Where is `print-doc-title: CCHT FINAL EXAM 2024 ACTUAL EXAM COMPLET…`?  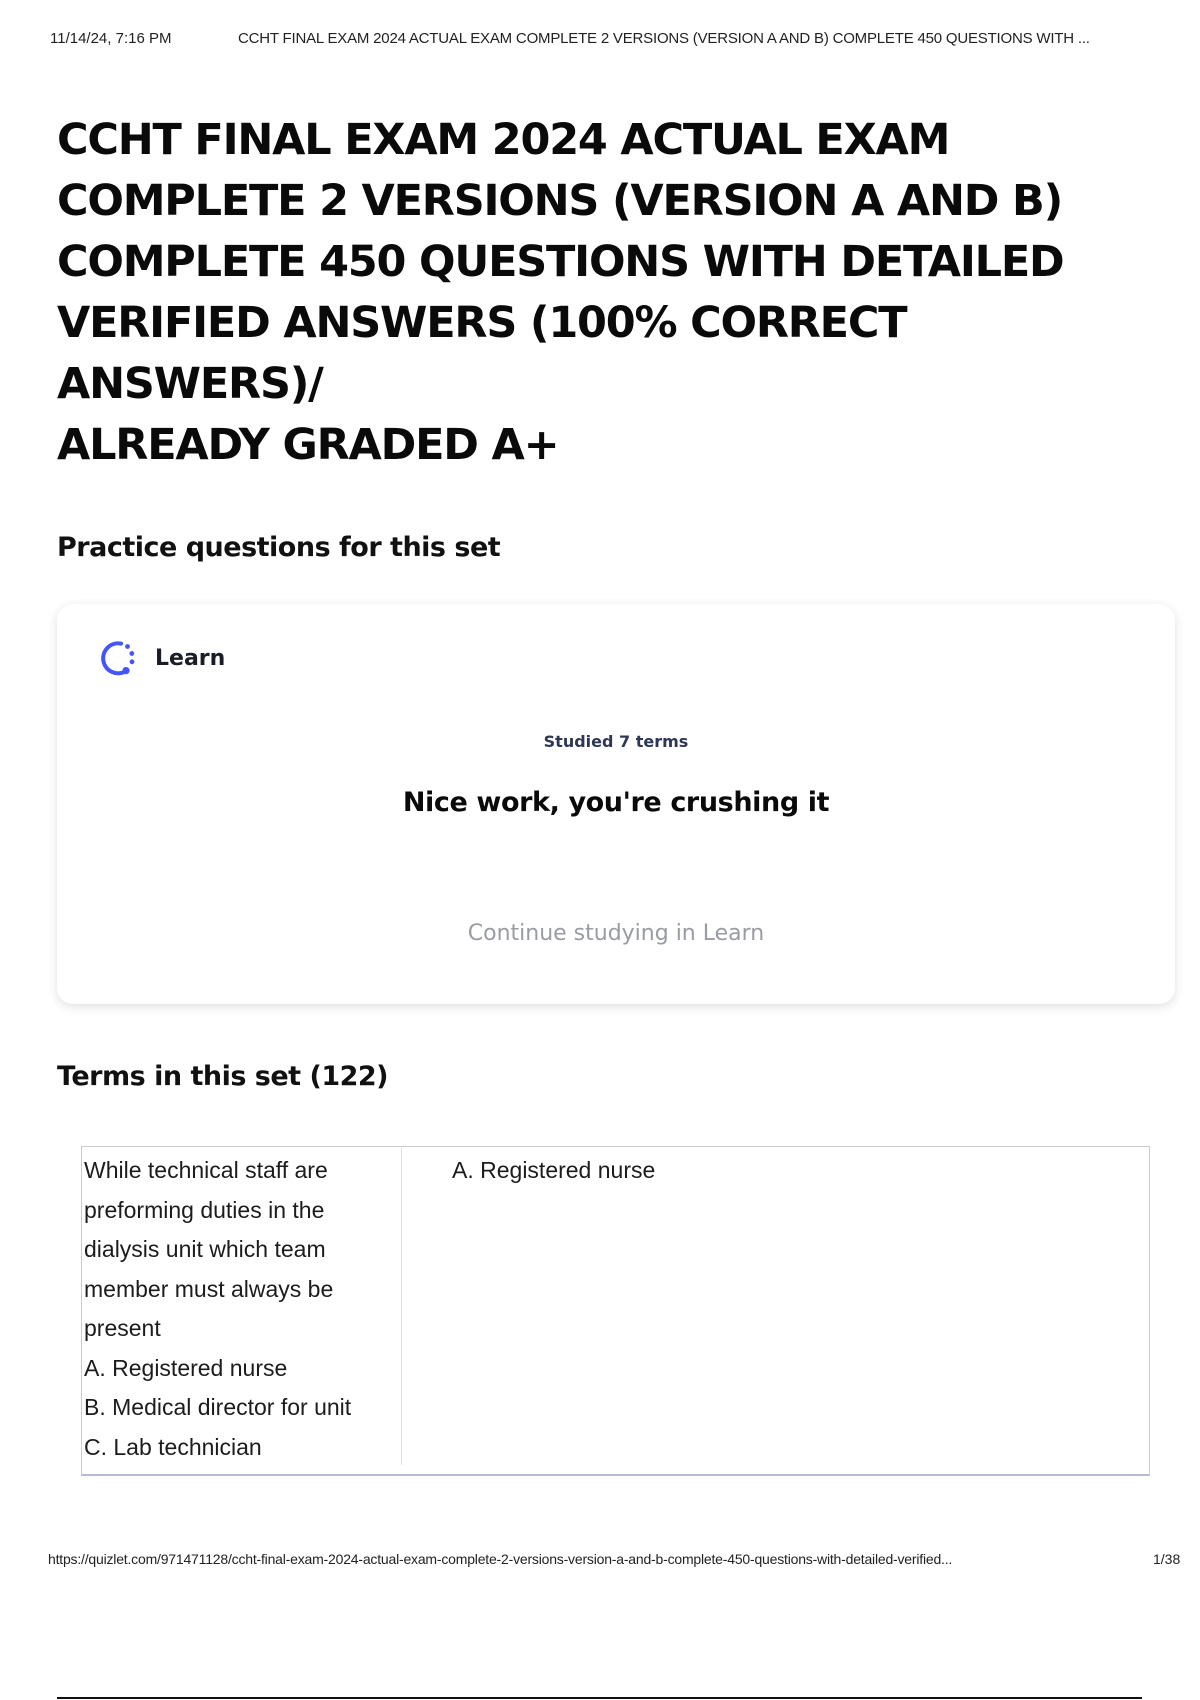 print-doc-title: CCHT FINAL EXAM 2024 ACTUAL EXAM COMPLET… is located at coordinates (664, 38).